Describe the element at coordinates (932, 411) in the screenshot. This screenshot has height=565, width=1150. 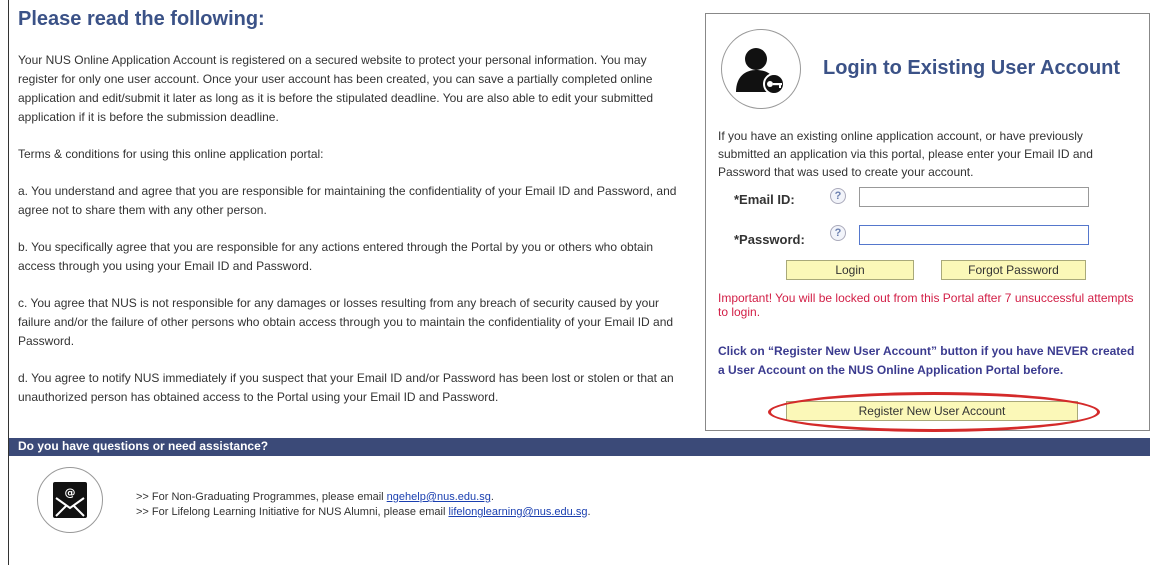
I see `register-new-user-button: Register New User Account` at that location.